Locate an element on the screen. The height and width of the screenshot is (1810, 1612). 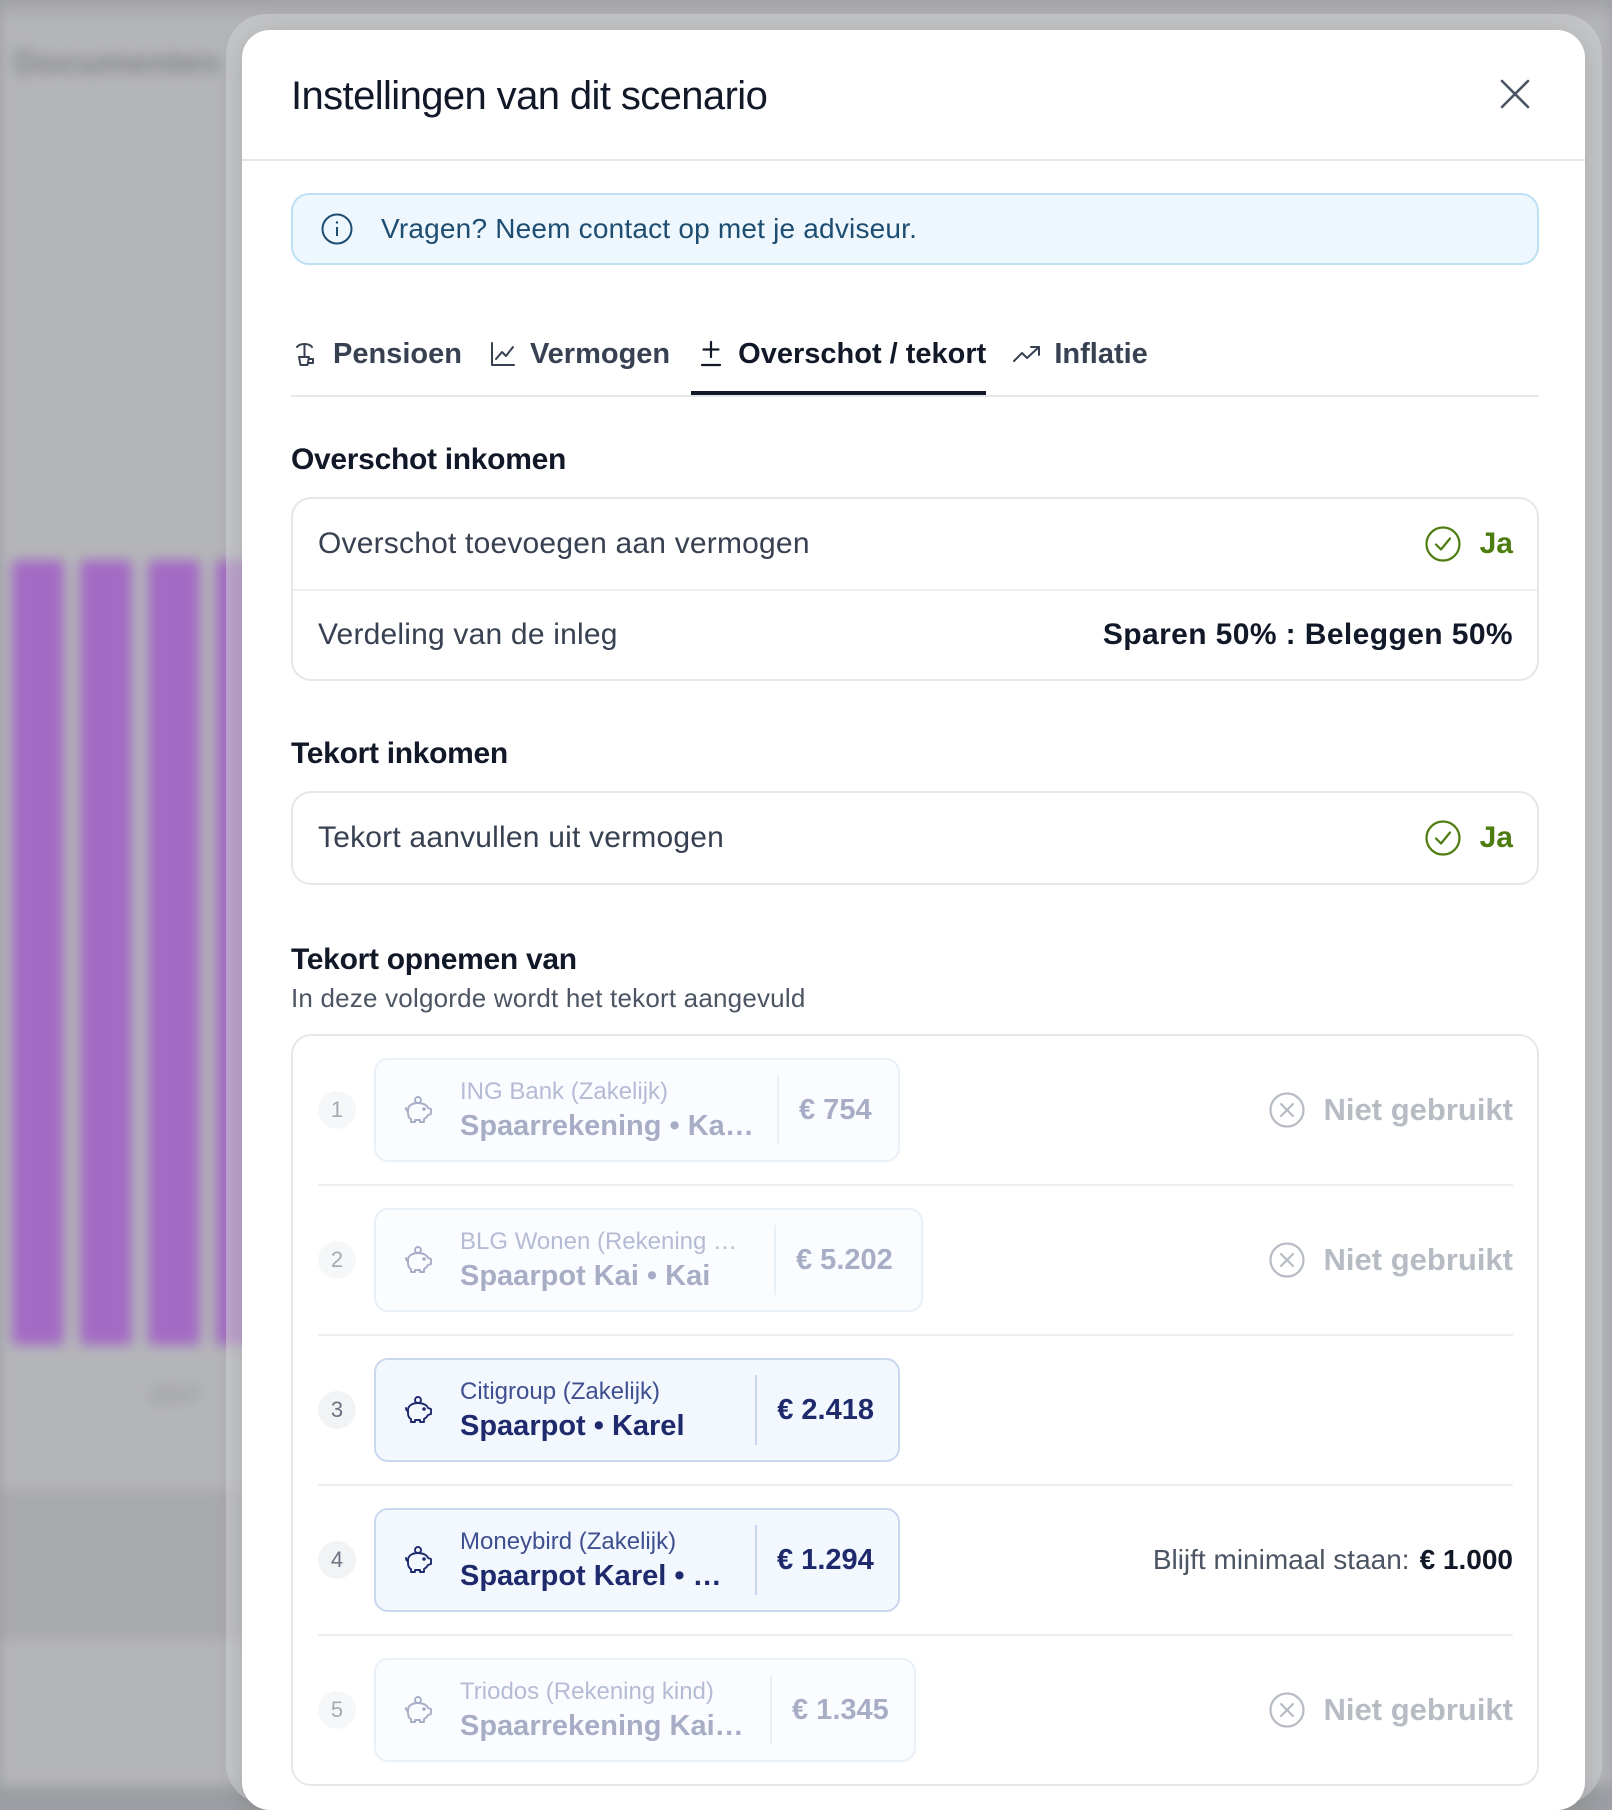
account-bank: Moneybird (Zakelijk) is located at coordinates (568, 1541).